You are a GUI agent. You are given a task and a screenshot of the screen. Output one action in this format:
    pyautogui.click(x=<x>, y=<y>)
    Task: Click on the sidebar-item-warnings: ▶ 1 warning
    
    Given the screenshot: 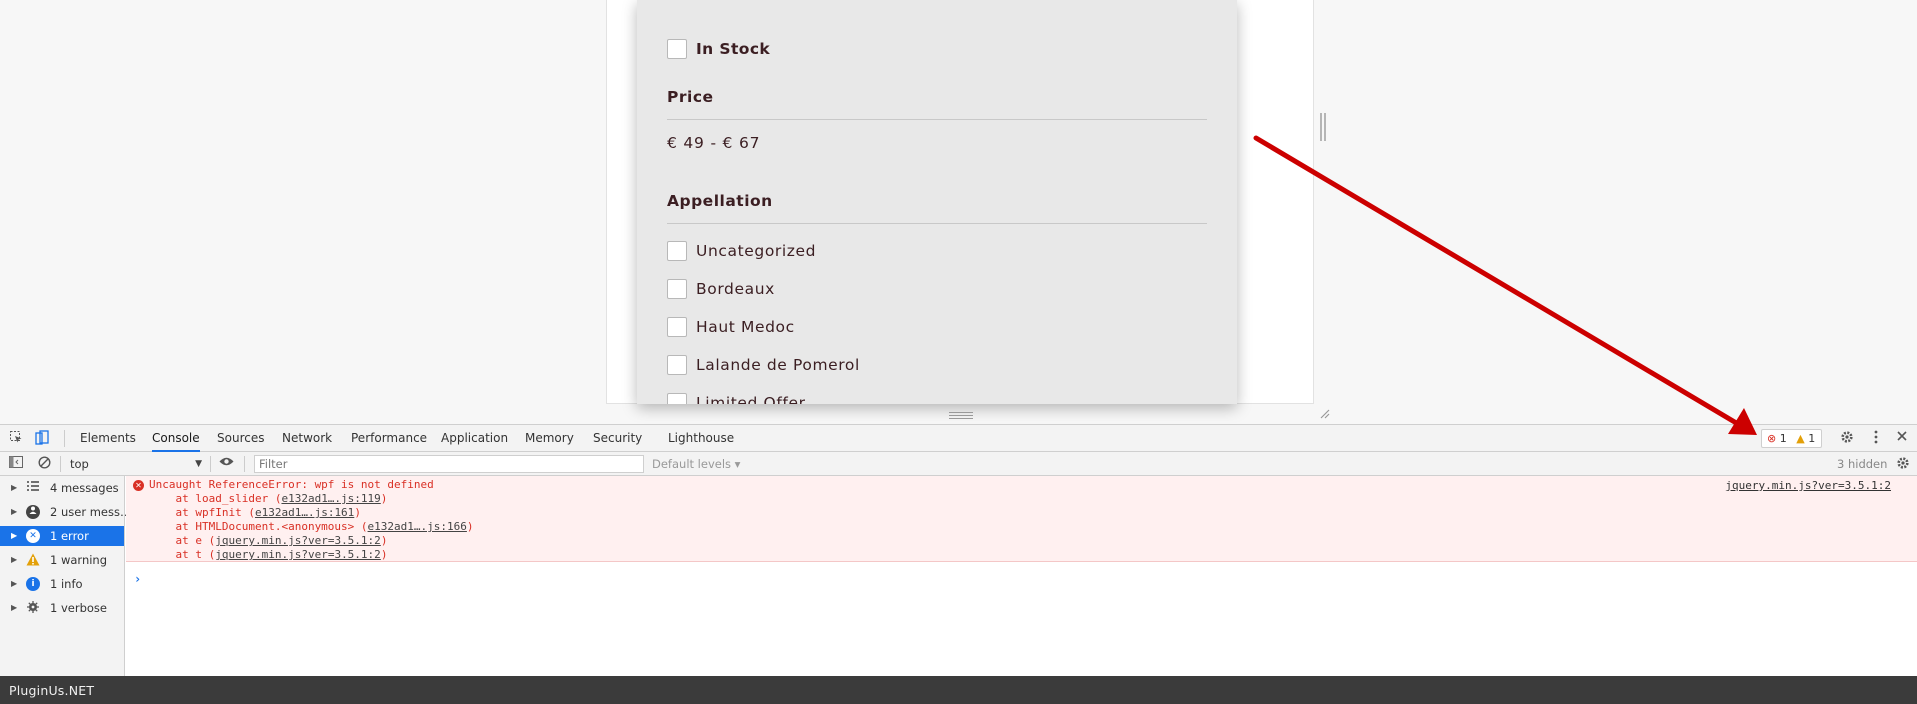 What is the action you would take?
    pyautogui.click(x=62, y=560)
    